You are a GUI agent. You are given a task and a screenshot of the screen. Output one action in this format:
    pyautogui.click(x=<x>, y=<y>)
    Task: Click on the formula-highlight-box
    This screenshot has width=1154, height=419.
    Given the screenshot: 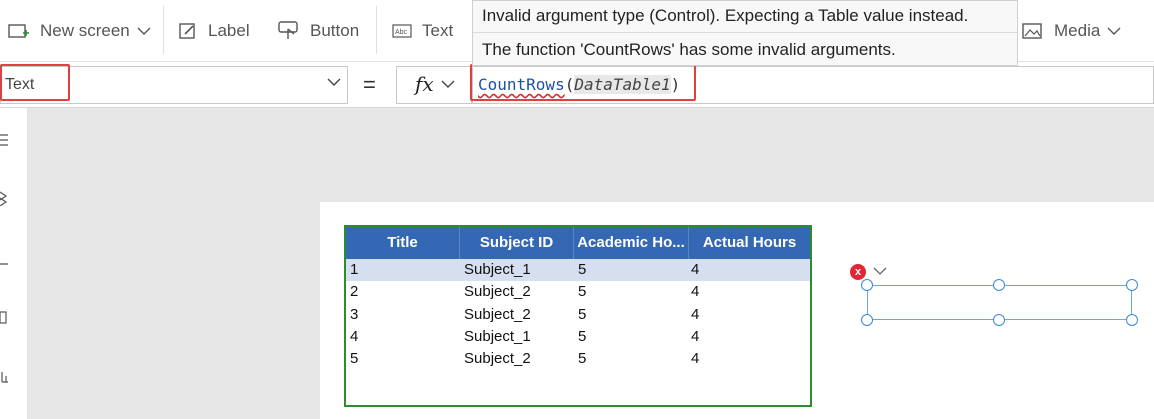 What is the action you would take?
    pyautogui.click(x=583, y=82)
    